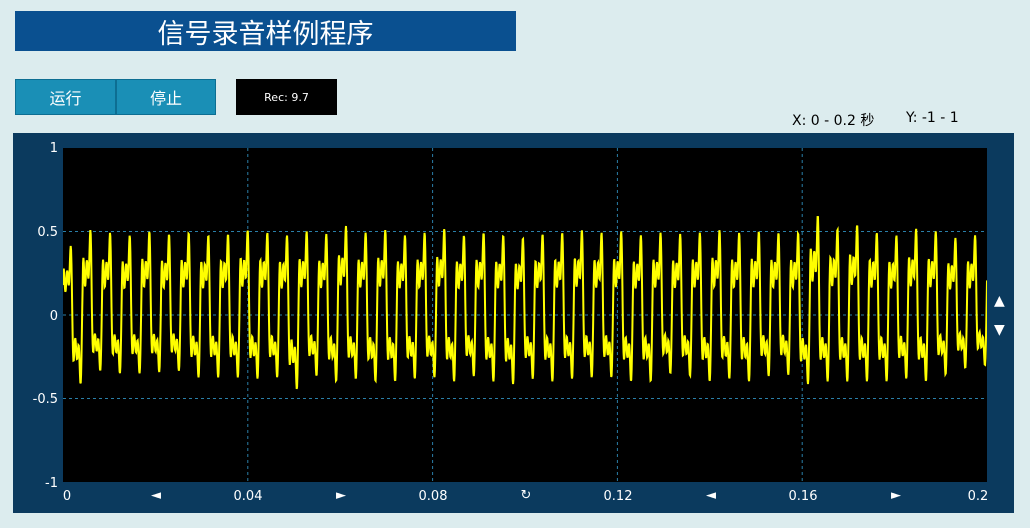 The height and width of the screenshot is (528, 1030). I want to click on stop-button: 停止, so click(166, 97).